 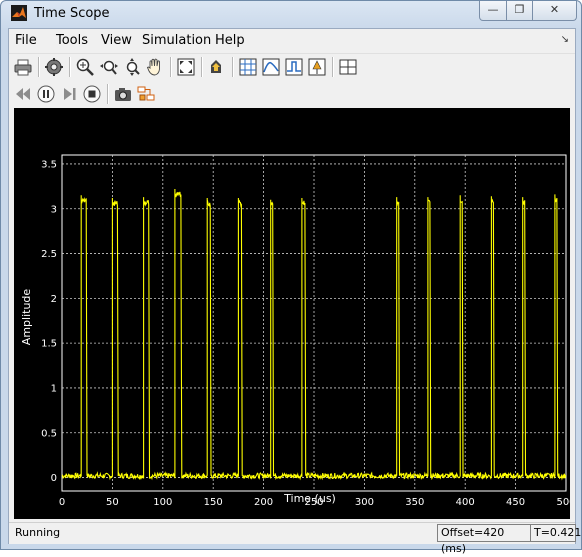 I want to click on y-tick-label: 2, so click(x=54, y=299).